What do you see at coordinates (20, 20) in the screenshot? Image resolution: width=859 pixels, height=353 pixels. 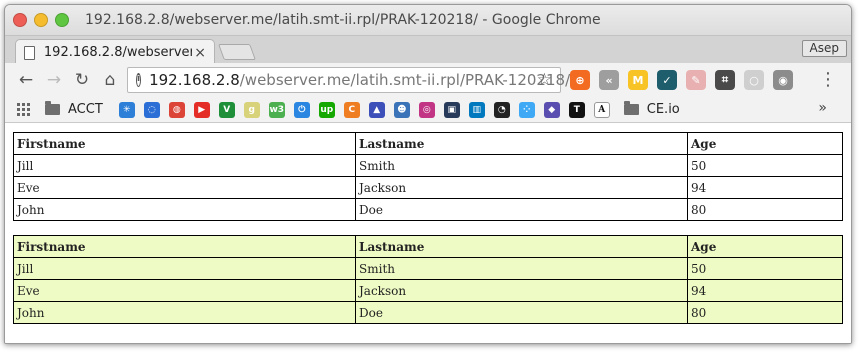 I see `close-window-button` at bounding box center [20, 20].